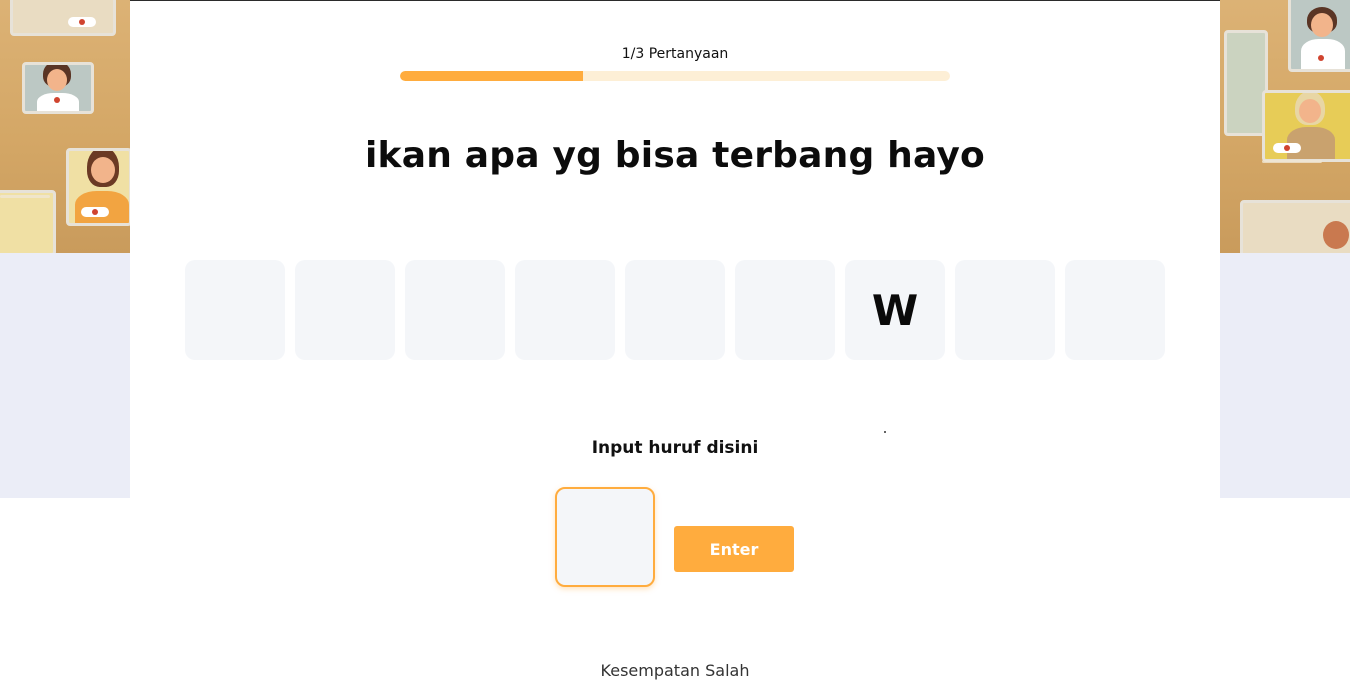  Describe the element at coordinates (675, 155) in the screenshot. I see `question-text: ikan apa yg bisa terbang hayo` at that location.